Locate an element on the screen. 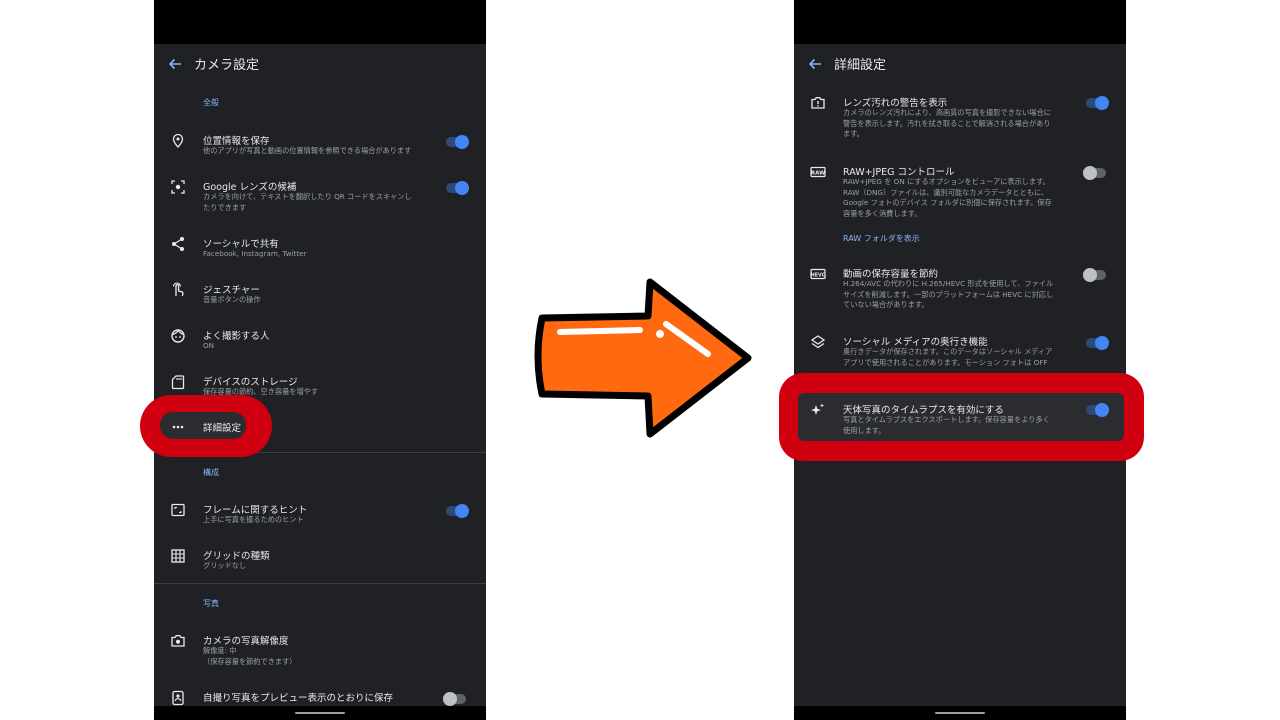  advanced-settings-label: 詳細設定 is located at coordinates (222, 428).